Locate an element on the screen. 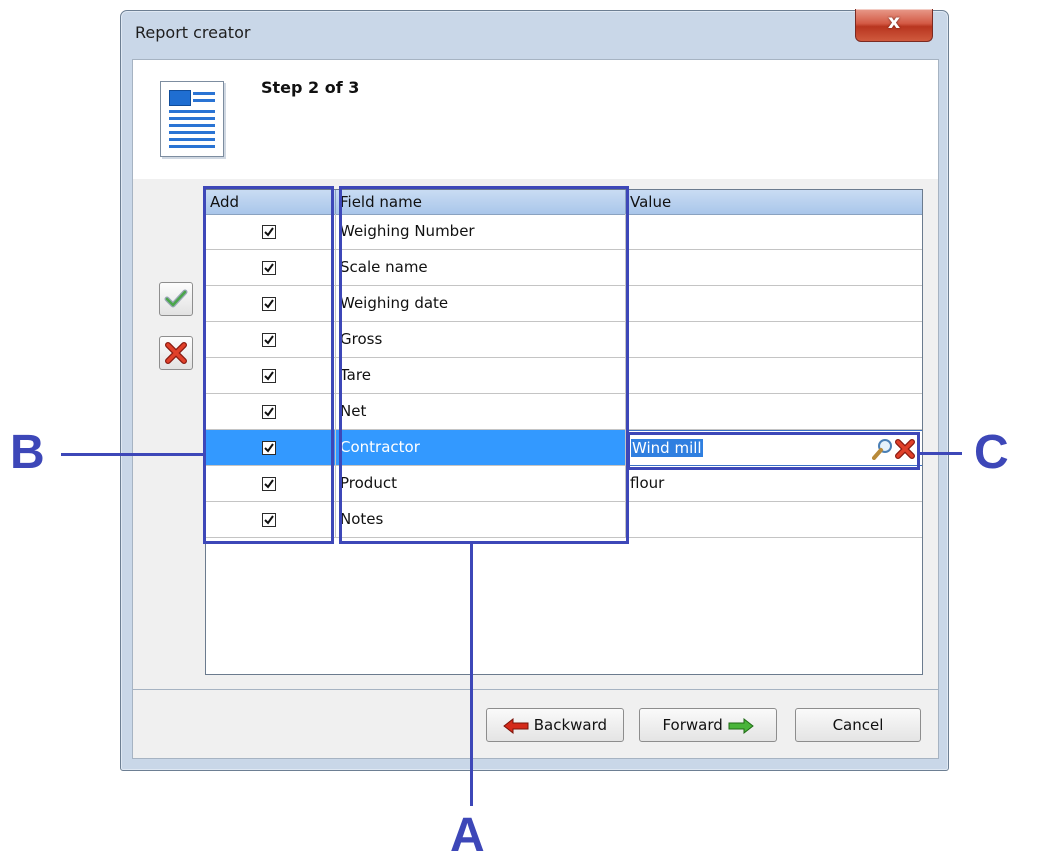  arrow-left-icon is located at coordinates (516, 725).